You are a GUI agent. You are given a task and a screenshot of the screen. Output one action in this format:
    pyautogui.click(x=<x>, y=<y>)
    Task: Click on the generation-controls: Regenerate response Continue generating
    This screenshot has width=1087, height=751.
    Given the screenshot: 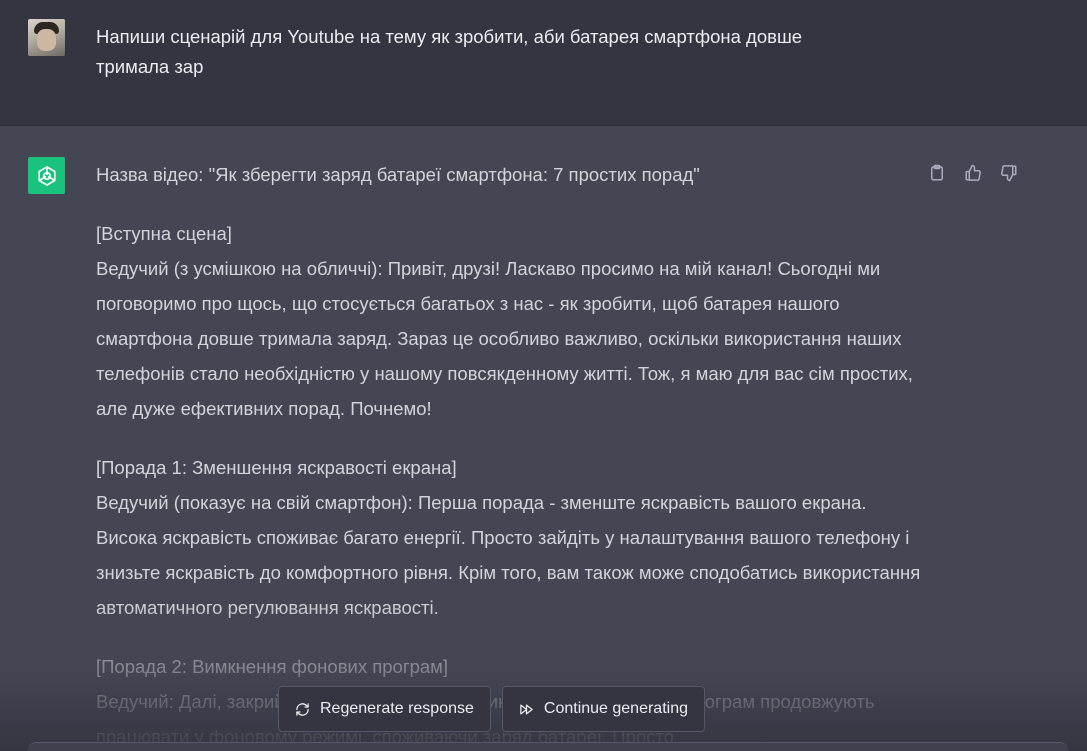 What is the action you would take?
    pyautogui.click(x=491, y=709)
    